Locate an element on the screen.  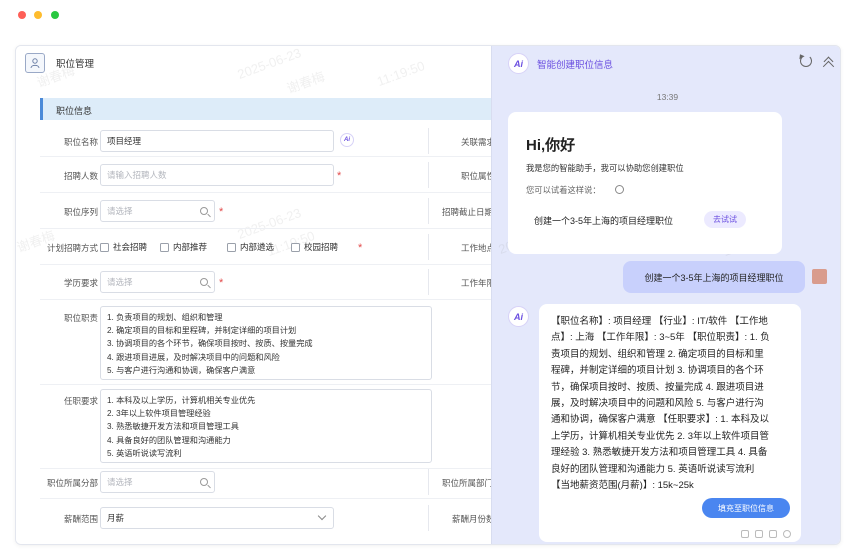
salary-range-label: 薪酬范围 is located at coordinates (80, 519).